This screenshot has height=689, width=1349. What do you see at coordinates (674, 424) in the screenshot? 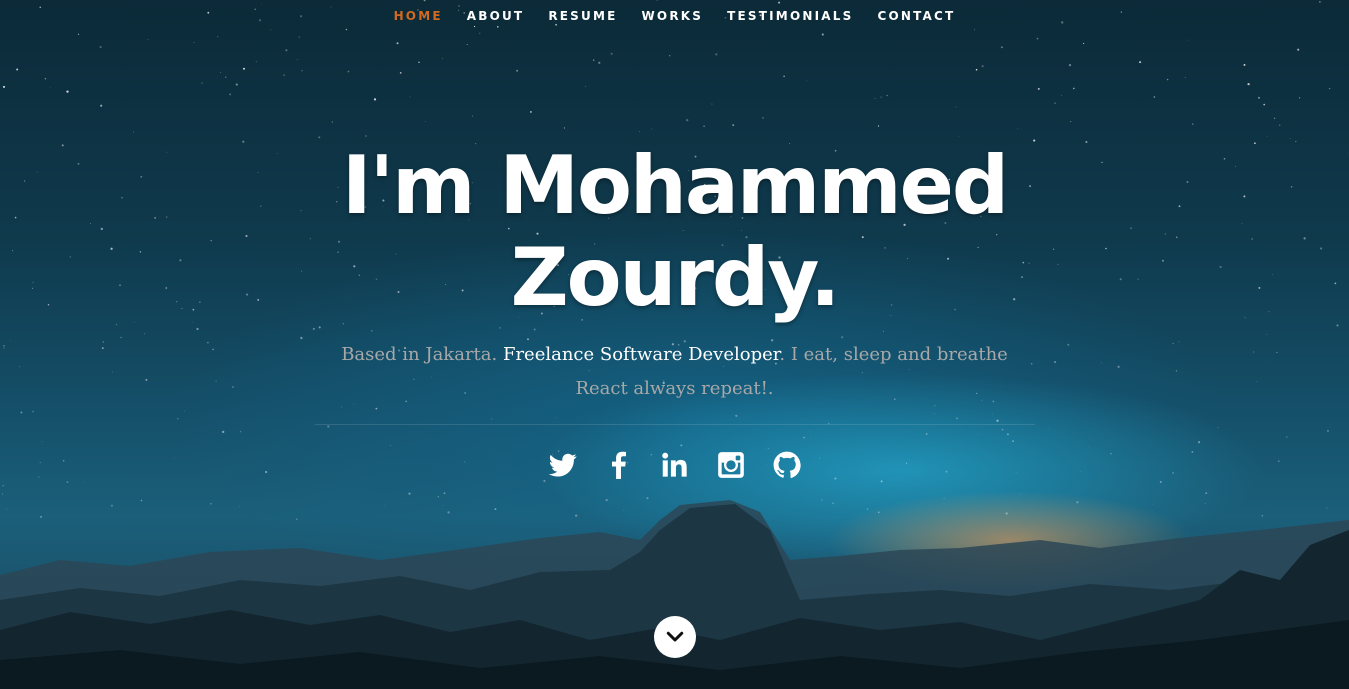
I see `banner-divider` at bounding box center [674, 424].